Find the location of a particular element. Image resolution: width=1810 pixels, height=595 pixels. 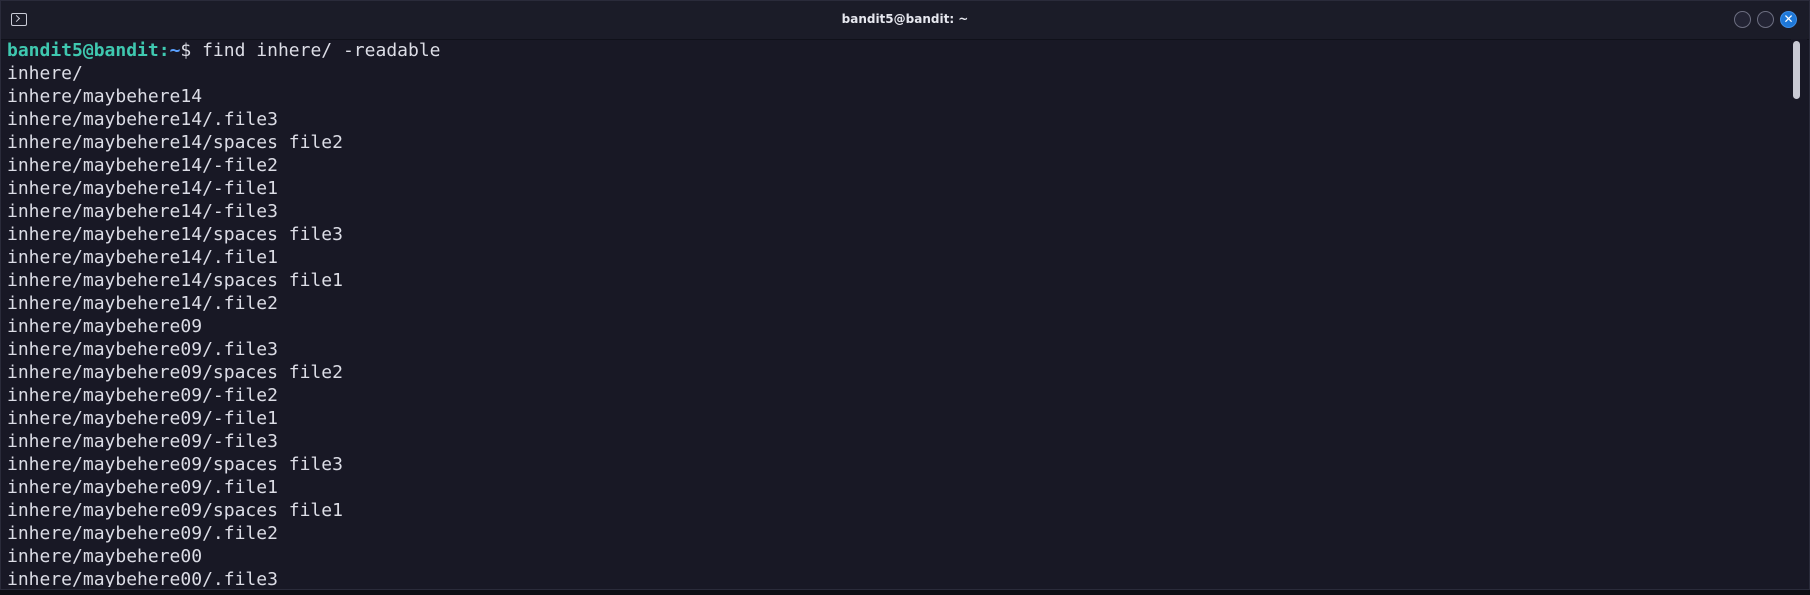

window-title: bandit5@bandit: ~ is located at coordinates (905, 19).